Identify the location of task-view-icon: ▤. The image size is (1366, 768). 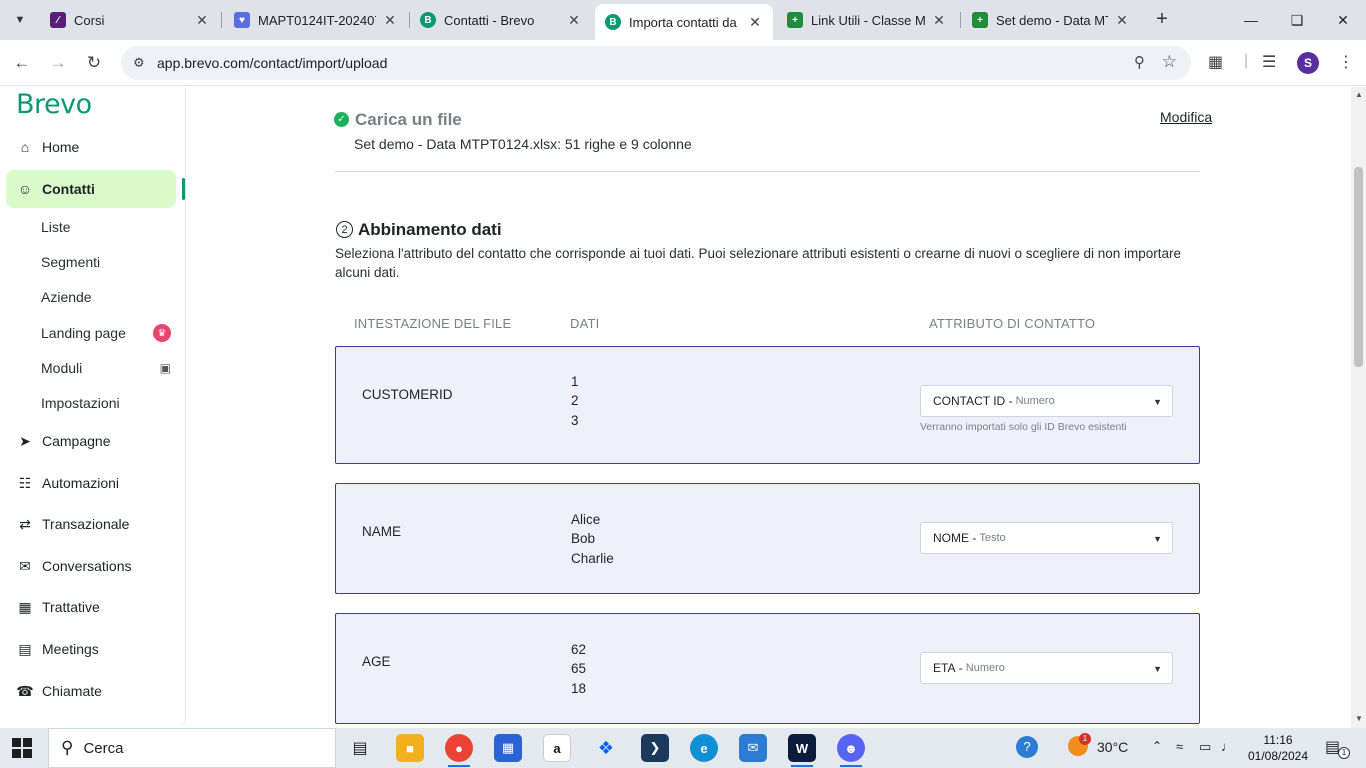
(360, 748).